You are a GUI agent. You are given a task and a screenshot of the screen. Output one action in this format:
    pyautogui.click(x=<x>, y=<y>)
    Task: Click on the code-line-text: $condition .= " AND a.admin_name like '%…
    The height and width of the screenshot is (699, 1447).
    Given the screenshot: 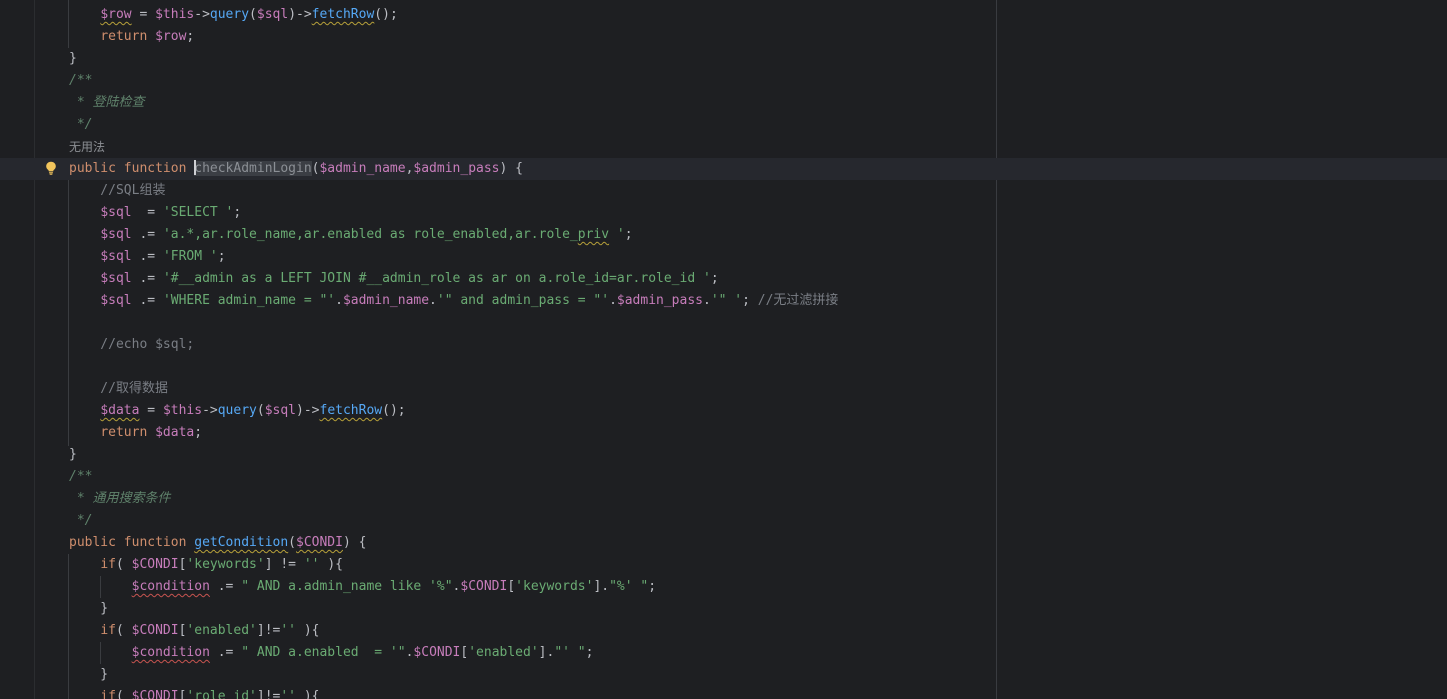 What is the action you would take?
    pyautogui.click(x=362, y=587)
    